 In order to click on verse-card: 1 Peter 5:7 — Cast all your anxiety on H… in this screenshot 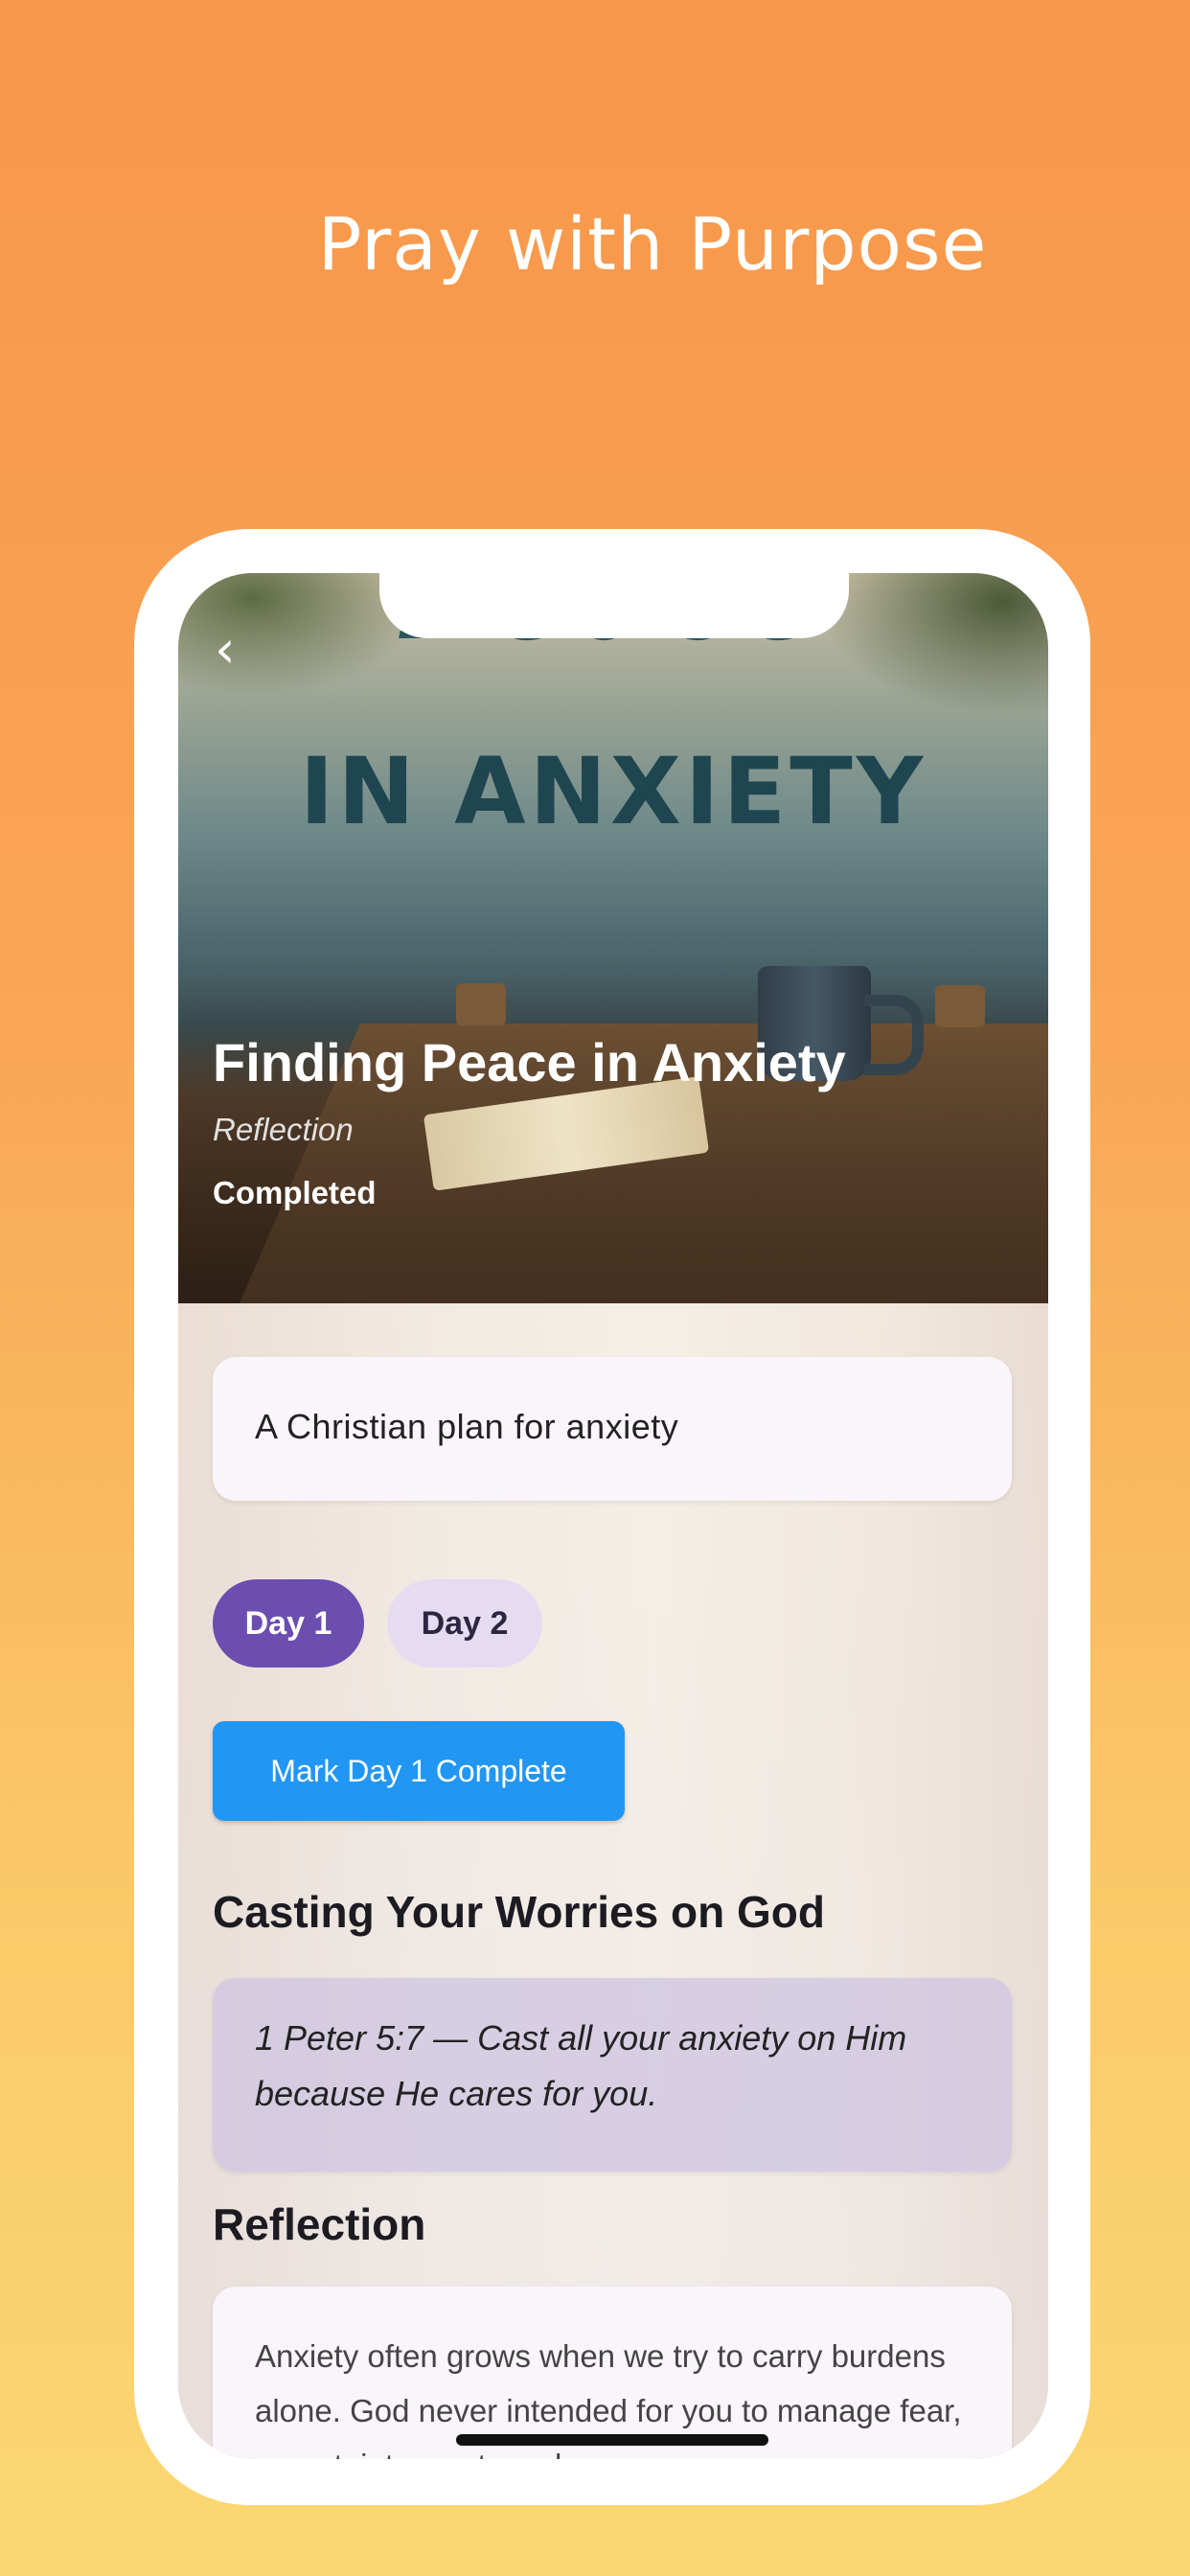, I will do `click(612, 2075)`.